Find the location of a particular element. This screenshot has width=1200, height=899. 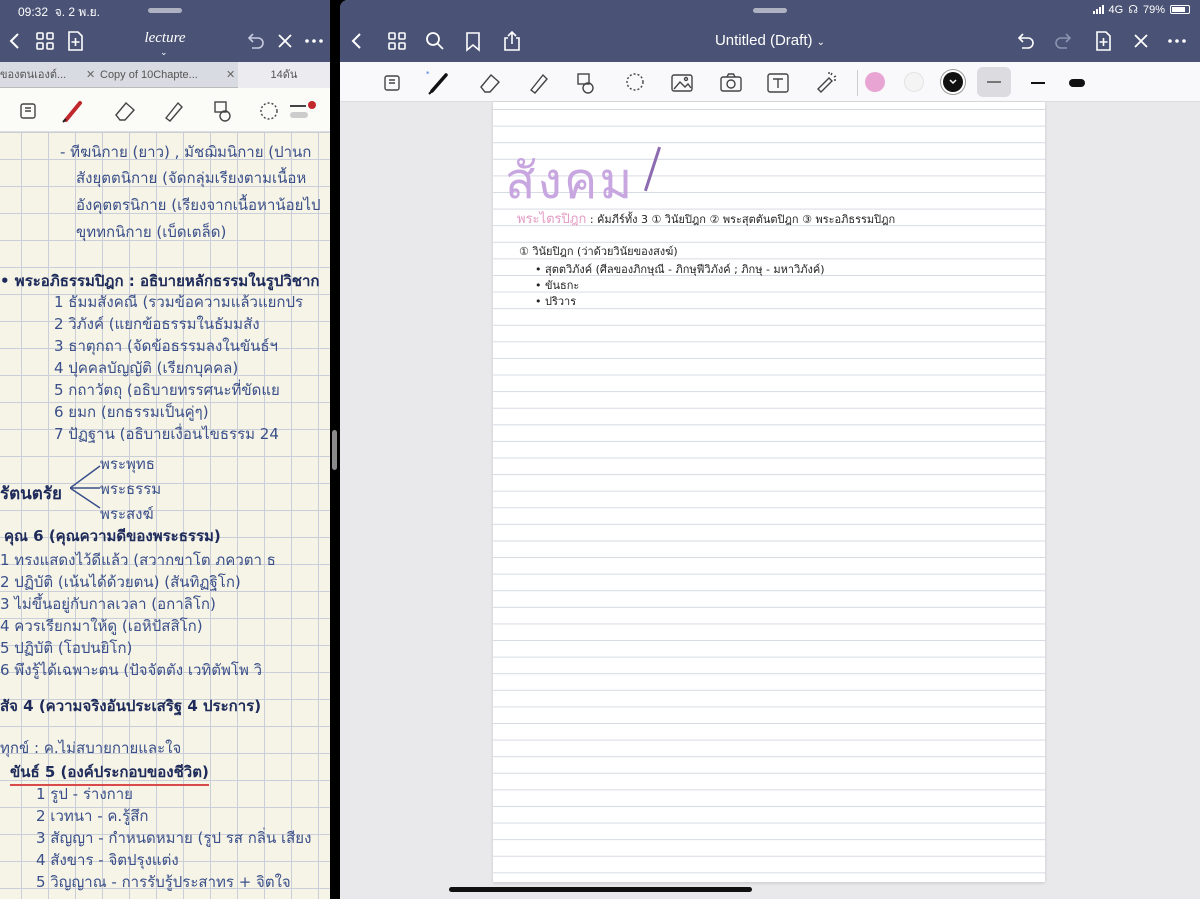

headphones-icon: ☊ is located at coordinates (1133, 10).